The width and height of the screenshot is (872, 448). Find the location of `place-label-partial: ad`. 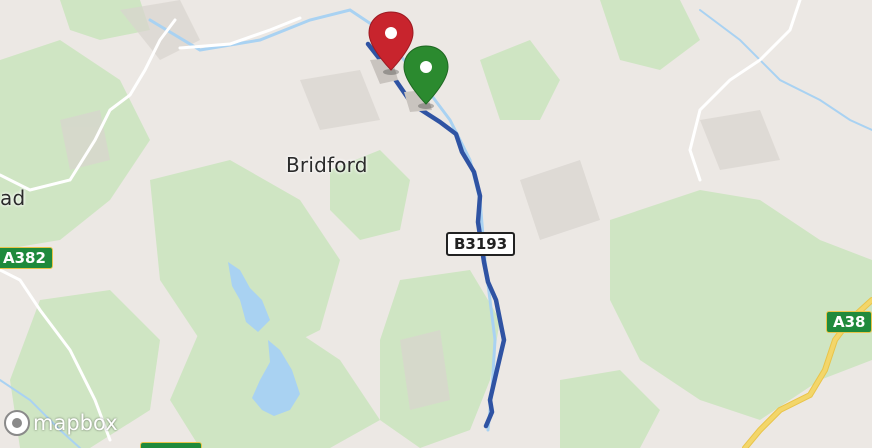

place-label-partial: ad is located at coordinates (13, 198).